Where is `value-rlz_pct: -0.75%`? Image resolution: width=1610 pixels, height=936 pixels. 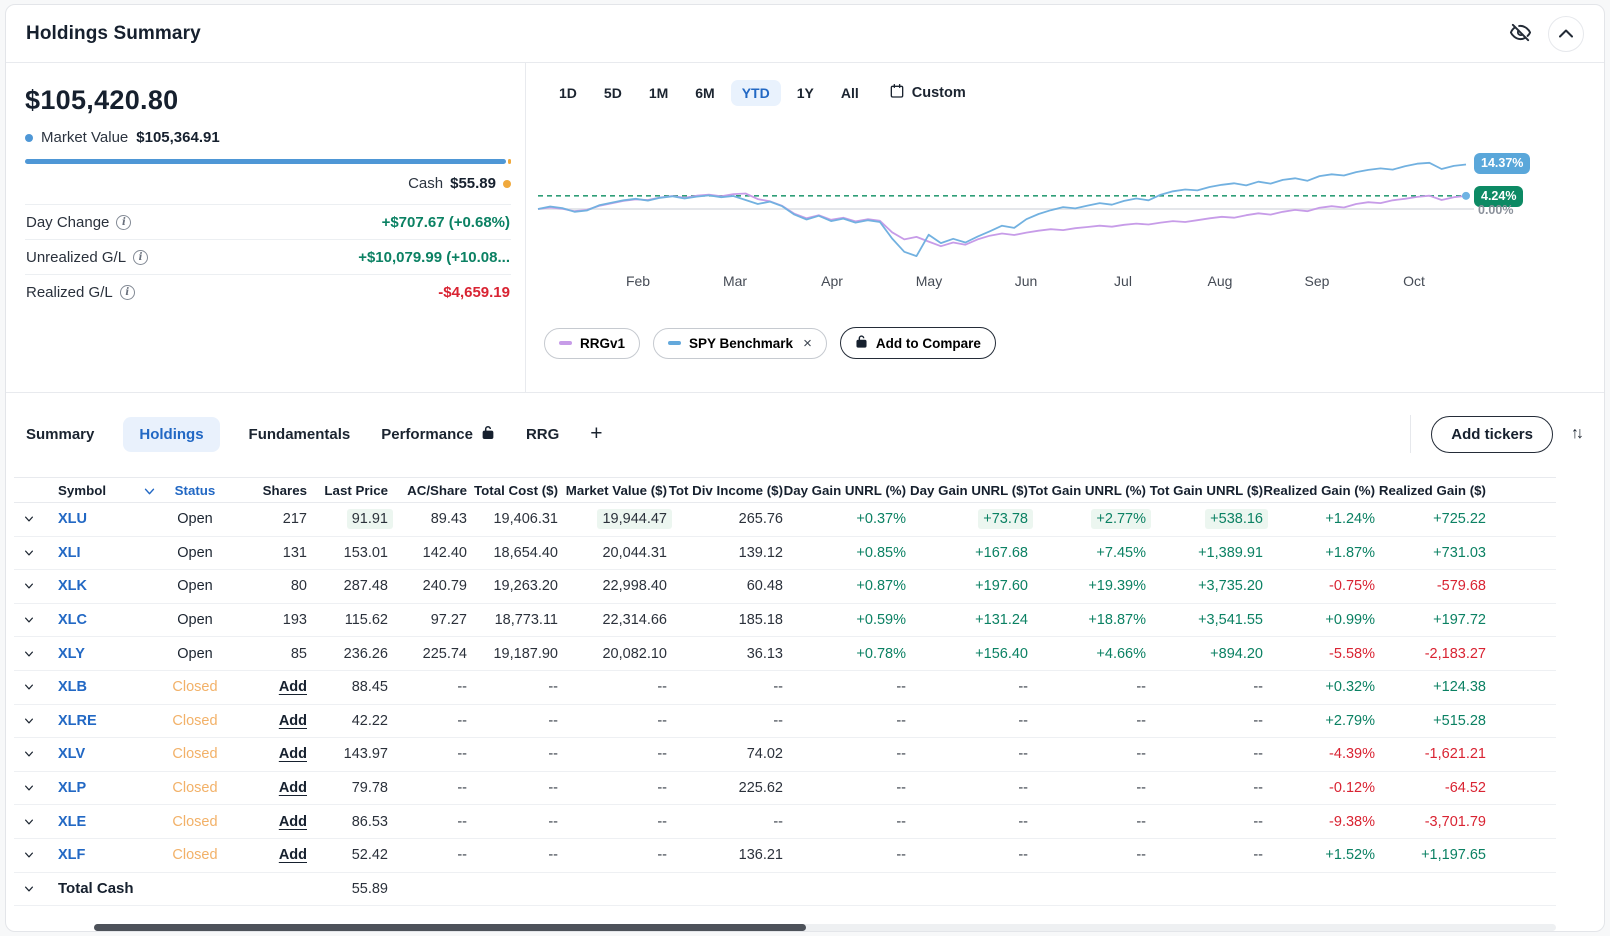
value-rlz_pct: -0.75% is located at coordinates (1352, 586).